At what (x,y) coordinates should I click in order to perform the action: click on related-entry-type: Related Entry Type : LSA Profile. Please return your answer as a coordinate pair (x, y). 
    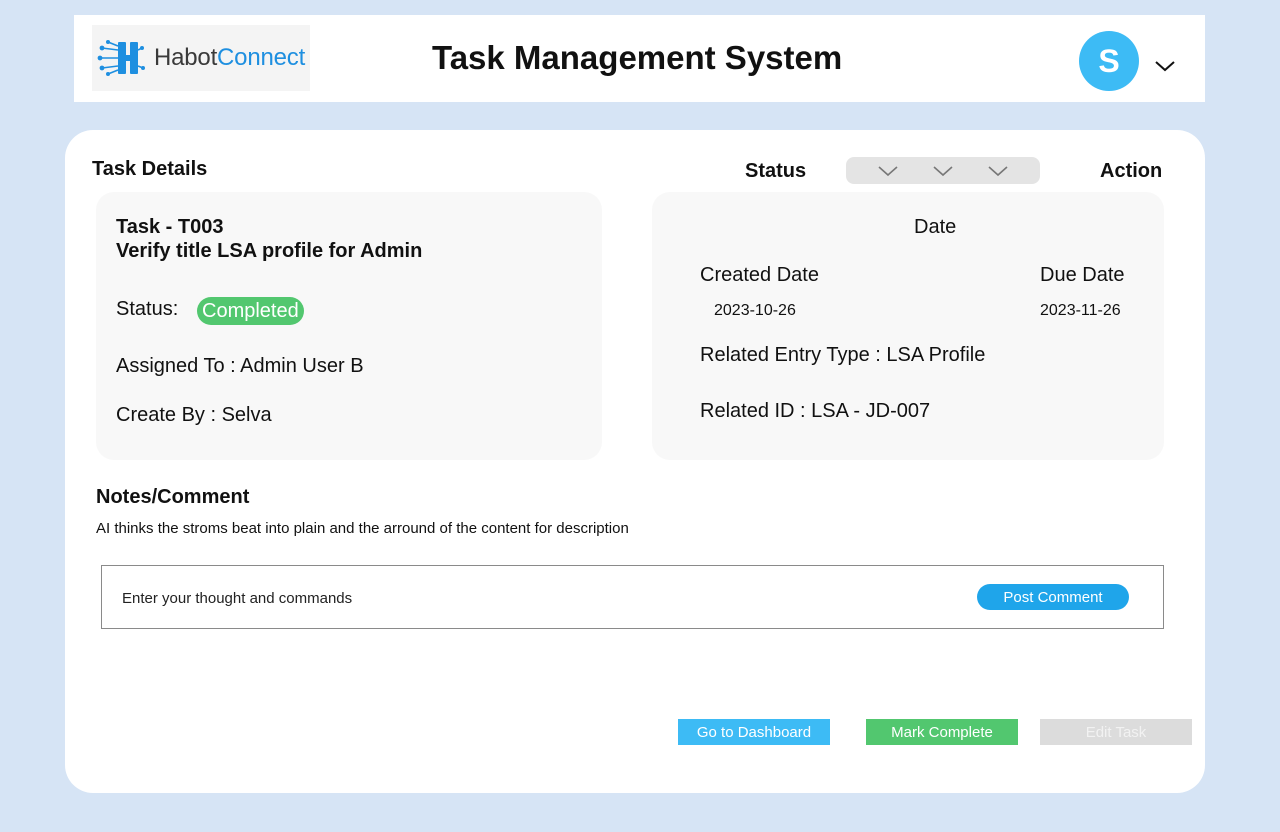
    Looking at the image, I should click on (843, 355).